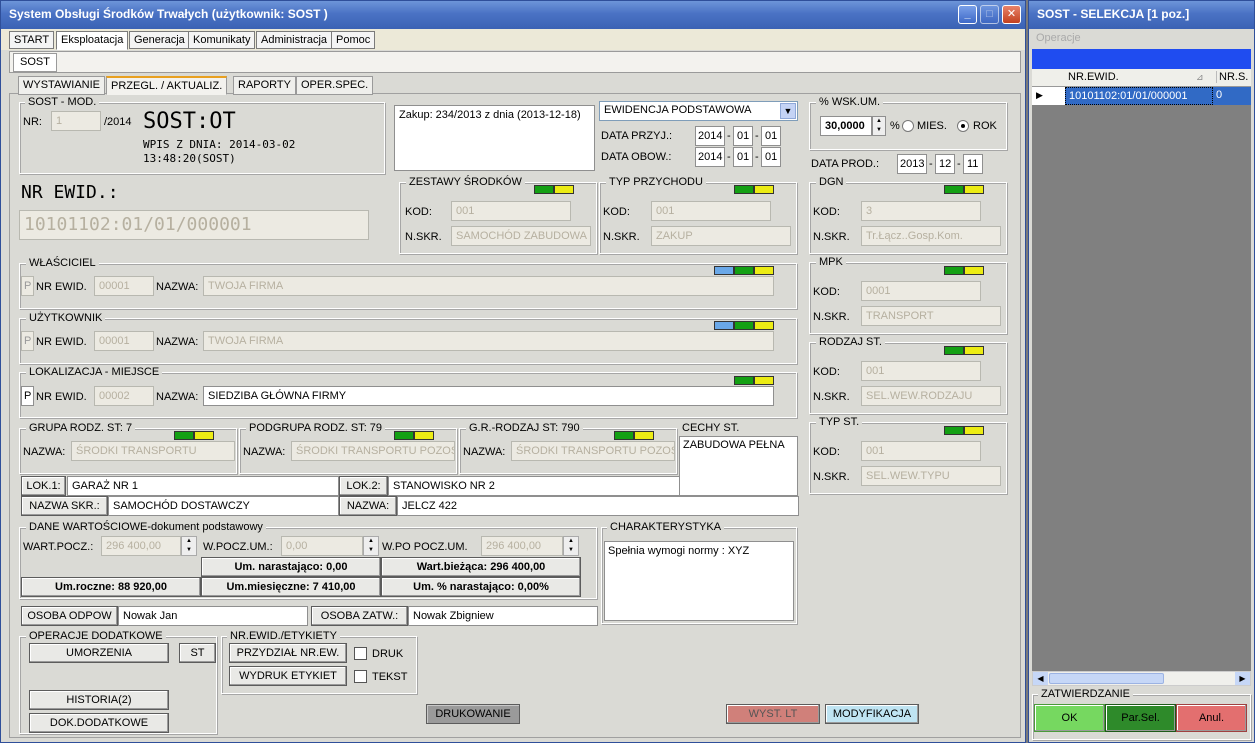 The width and height of the screenshot is (1255, 743). Describe the element at coordinates (32, 40) in the screenshot. I see `tab-start: START` at that location.